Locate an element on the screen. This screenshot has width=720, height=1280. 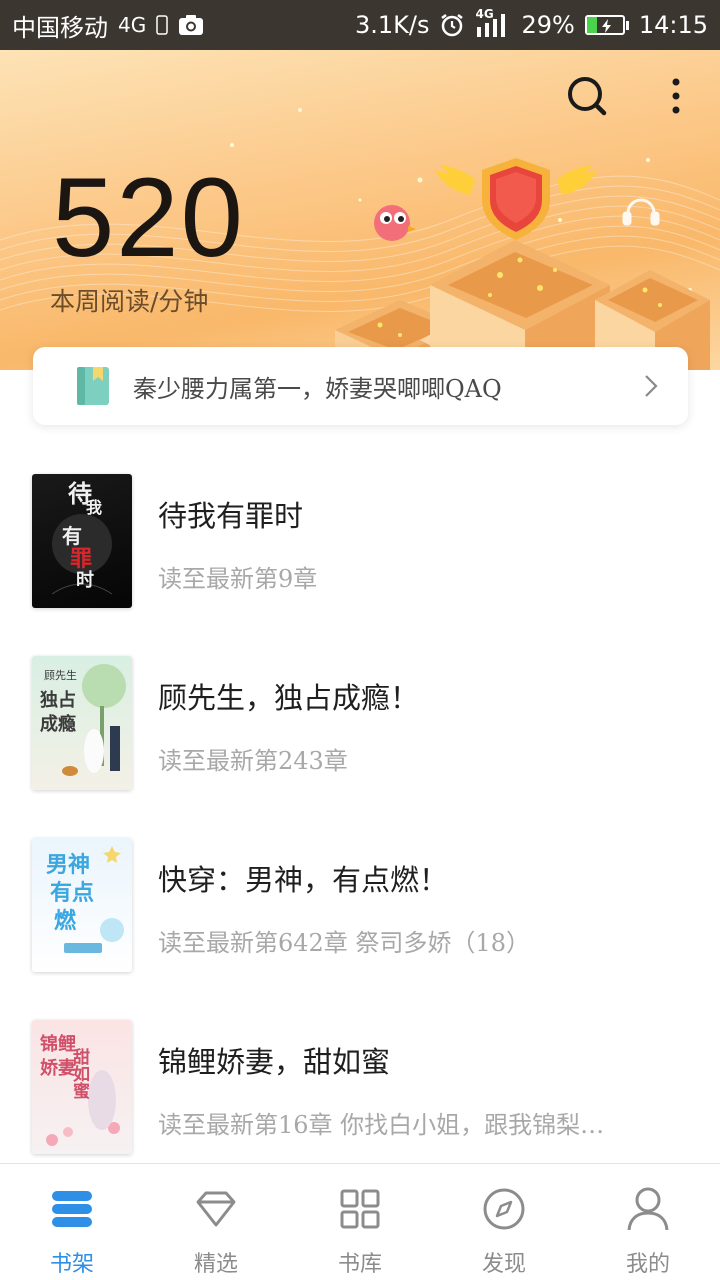
cover-text: 时 is located at coordinates (85, 580).